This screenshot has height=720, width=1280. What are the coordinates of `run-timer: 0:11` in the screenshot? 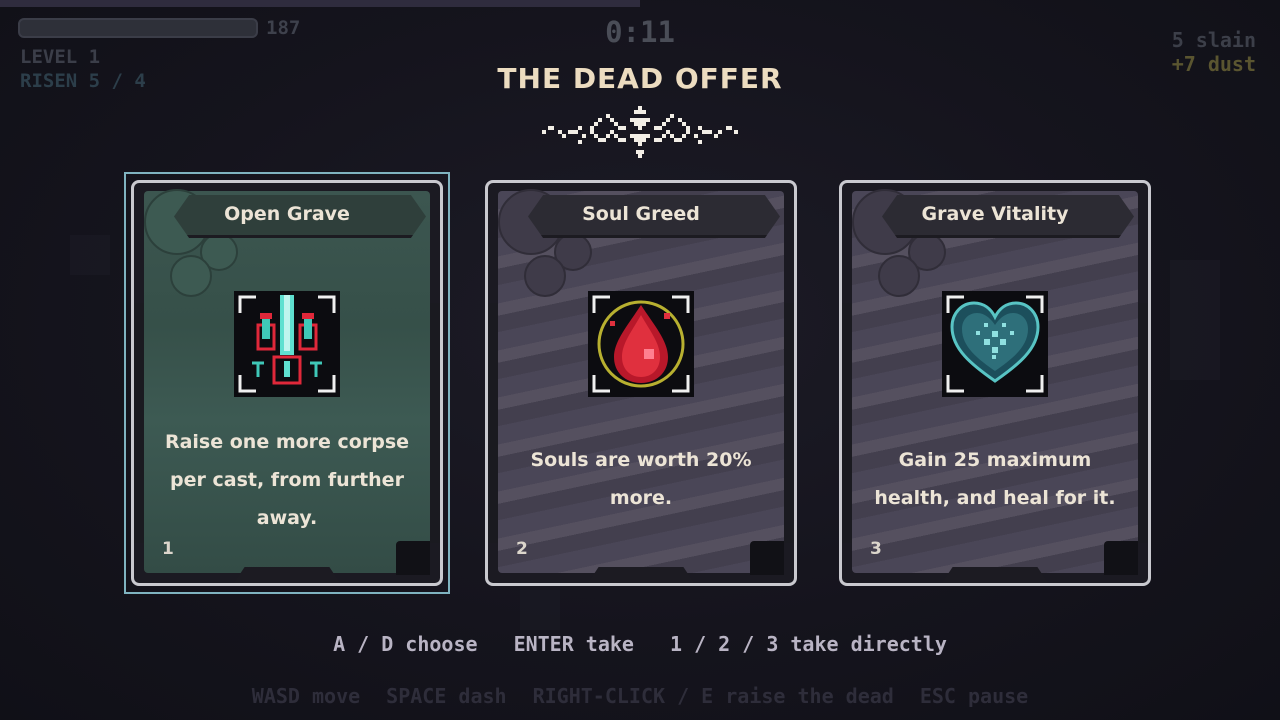 It's located at (640, 32).